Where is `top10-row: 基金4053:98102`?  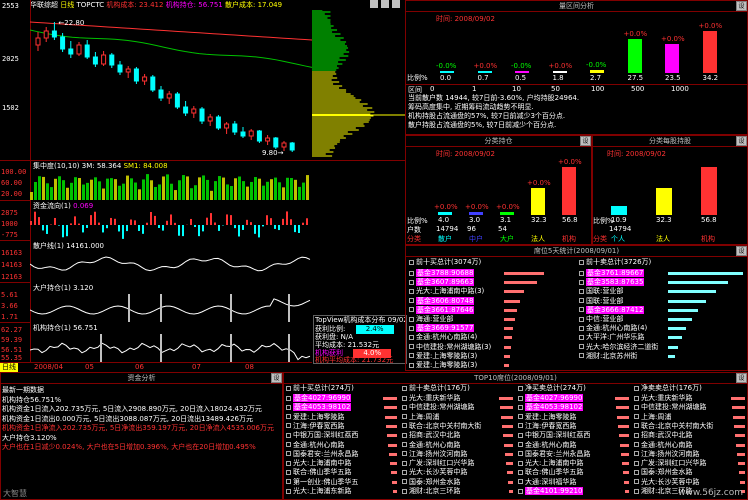
top10-row: 基金4053:98102 is located at coordinates (574, 407).